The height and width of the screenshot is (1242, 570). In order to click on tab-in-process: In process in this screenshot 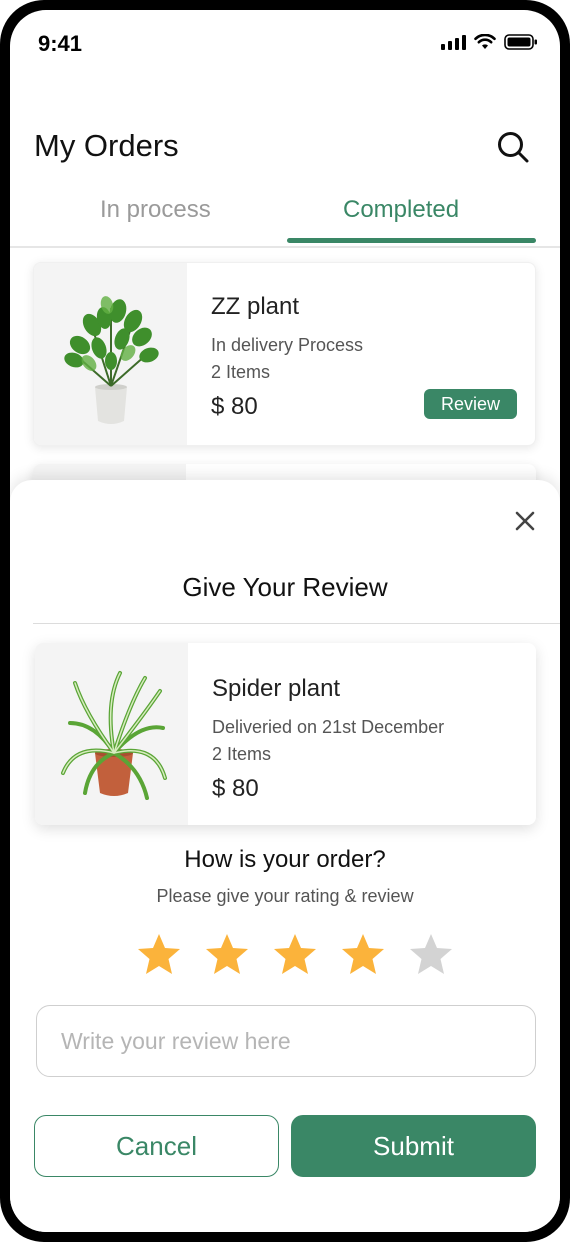, I will do `click(155, 210)`.